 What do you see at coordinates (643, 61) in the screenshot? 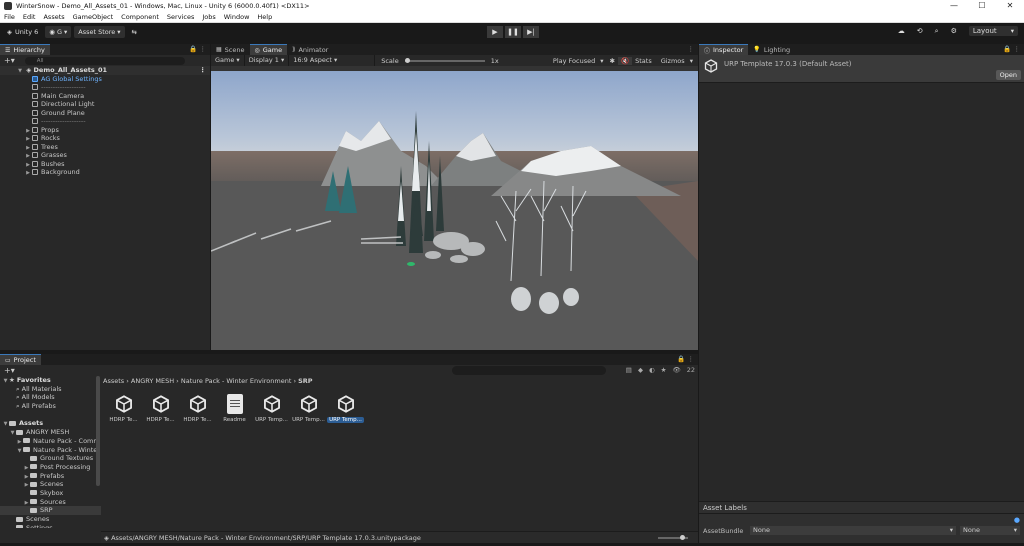
I see `stats-toggle: Stats` at bounding box center [643, 61].